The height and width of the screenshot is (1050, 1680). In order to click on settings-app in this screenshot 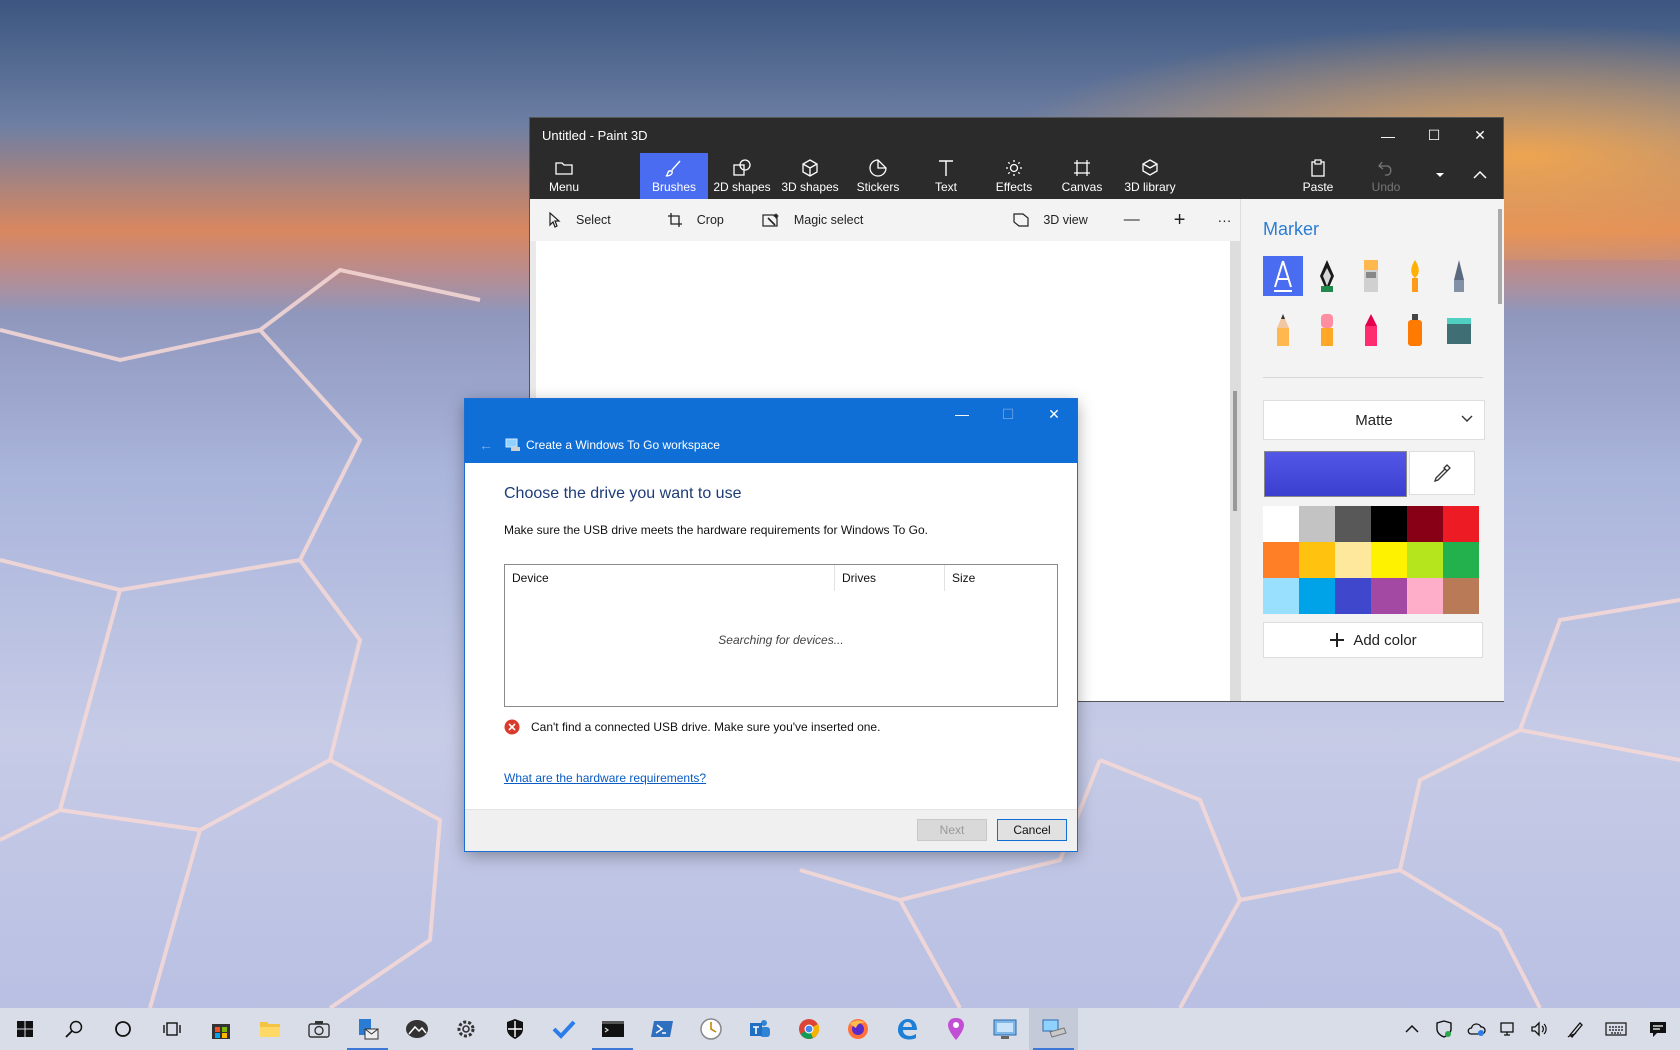, I will do `click(465, 1029)`.